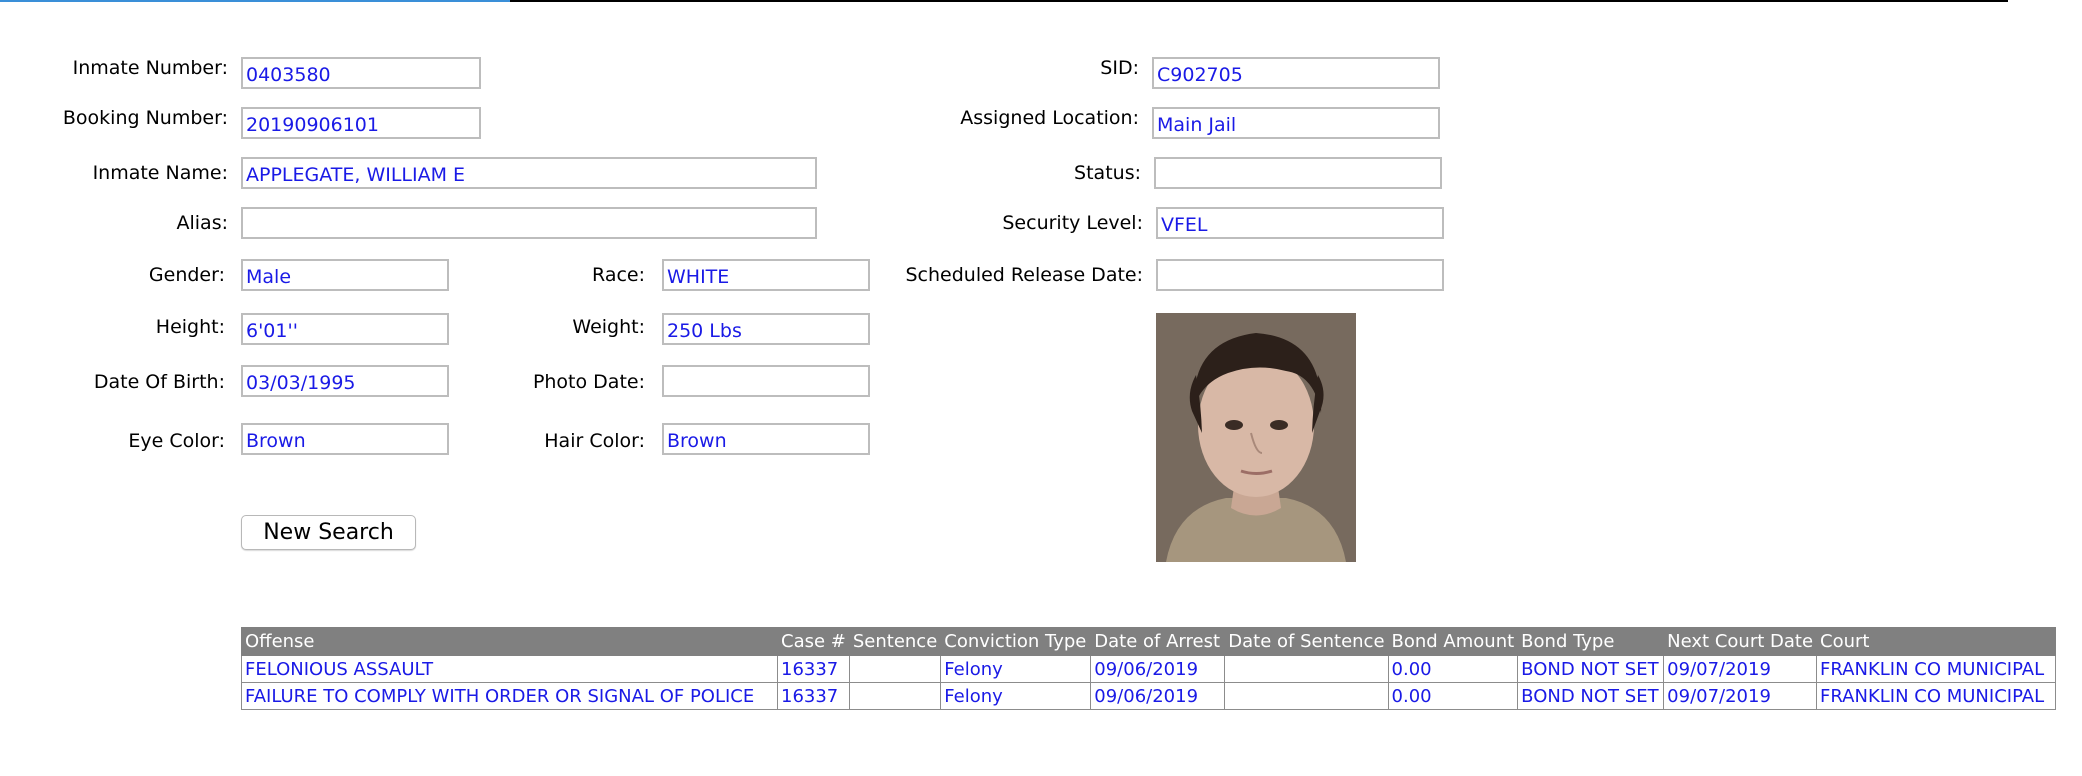  Describe the element at coordinates (766, 381) in the screenshot. I see `photo-date-field` at that location.